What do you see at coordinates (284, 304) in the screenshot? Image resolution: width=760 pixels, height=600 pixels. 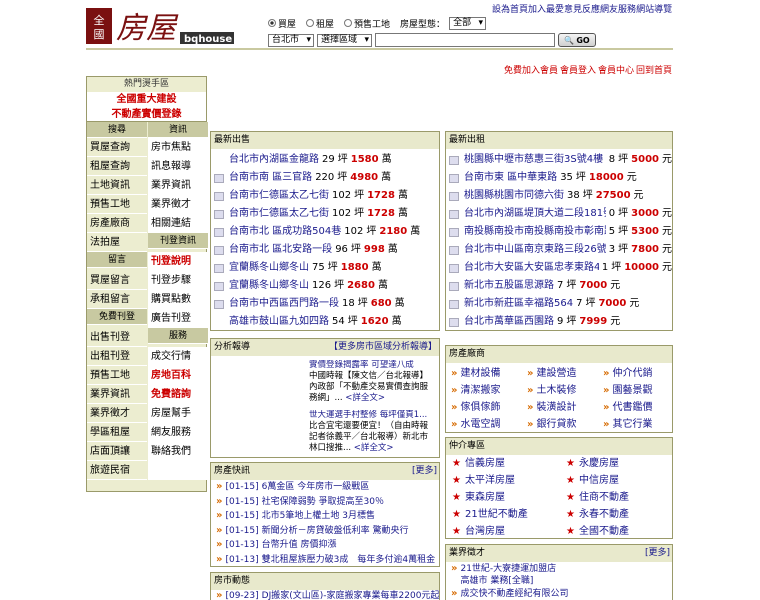 I see `listing-address: 台南市中西區西門路一段` at bounding box center [284, 304].